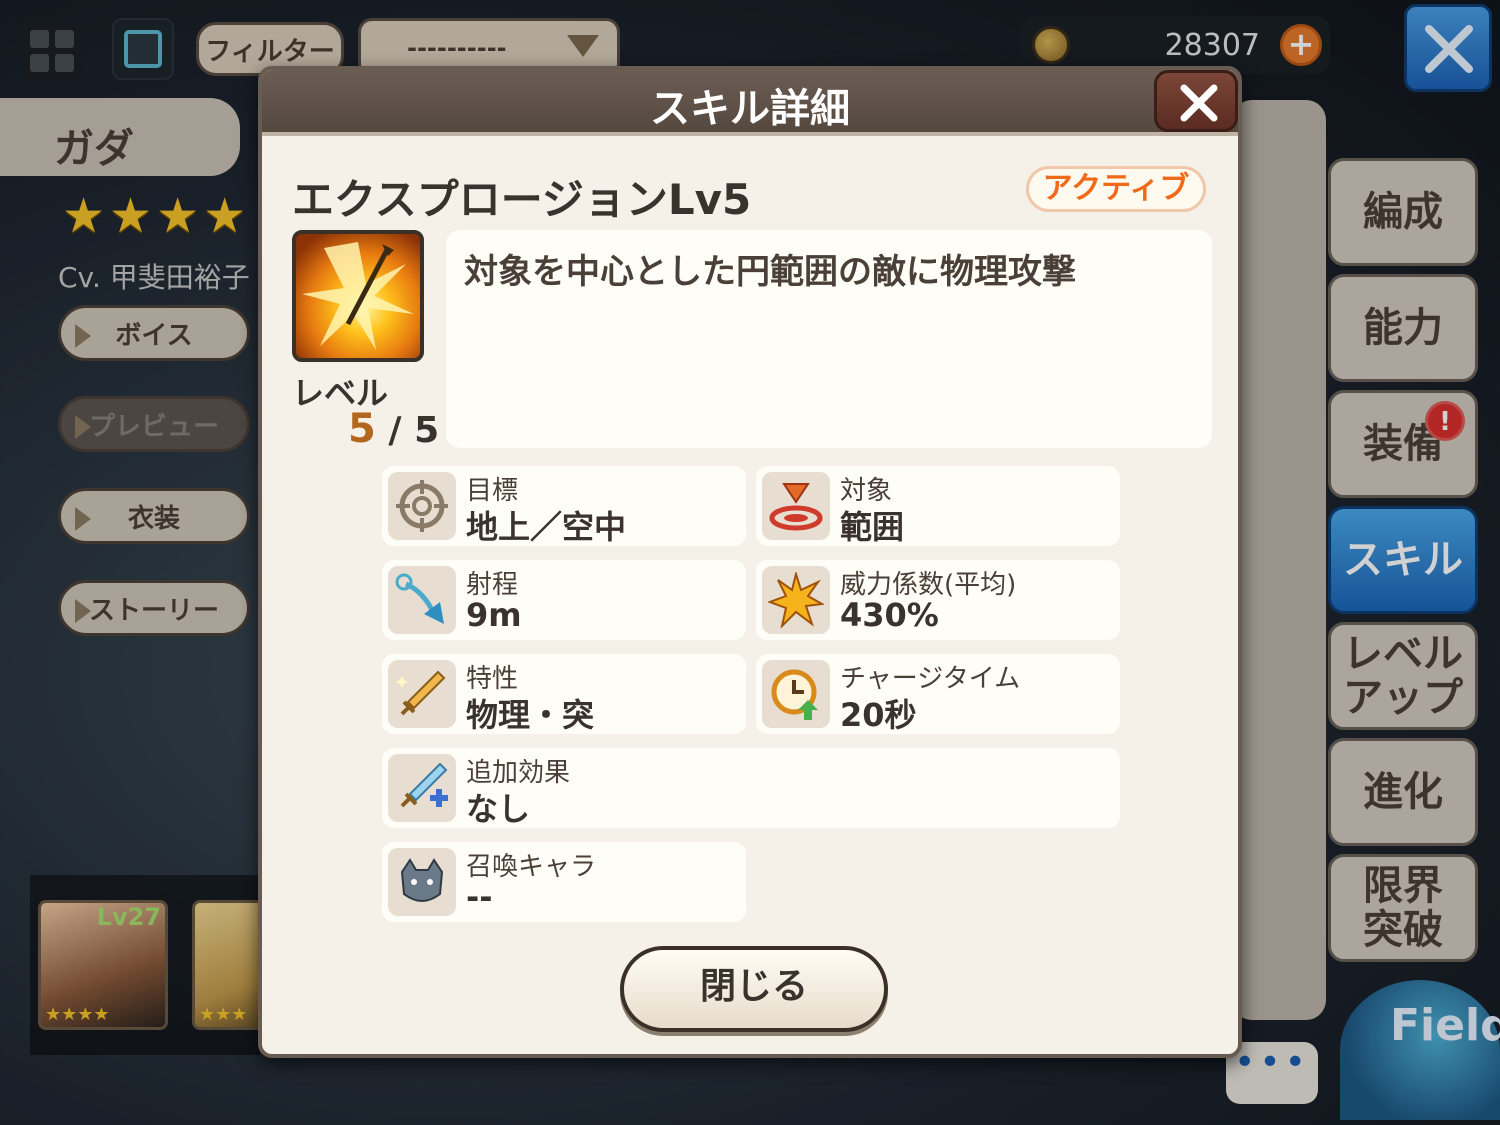 This screenshot has width=1500, height=1125. I want to click on stat-value: --, so click(479, 897).